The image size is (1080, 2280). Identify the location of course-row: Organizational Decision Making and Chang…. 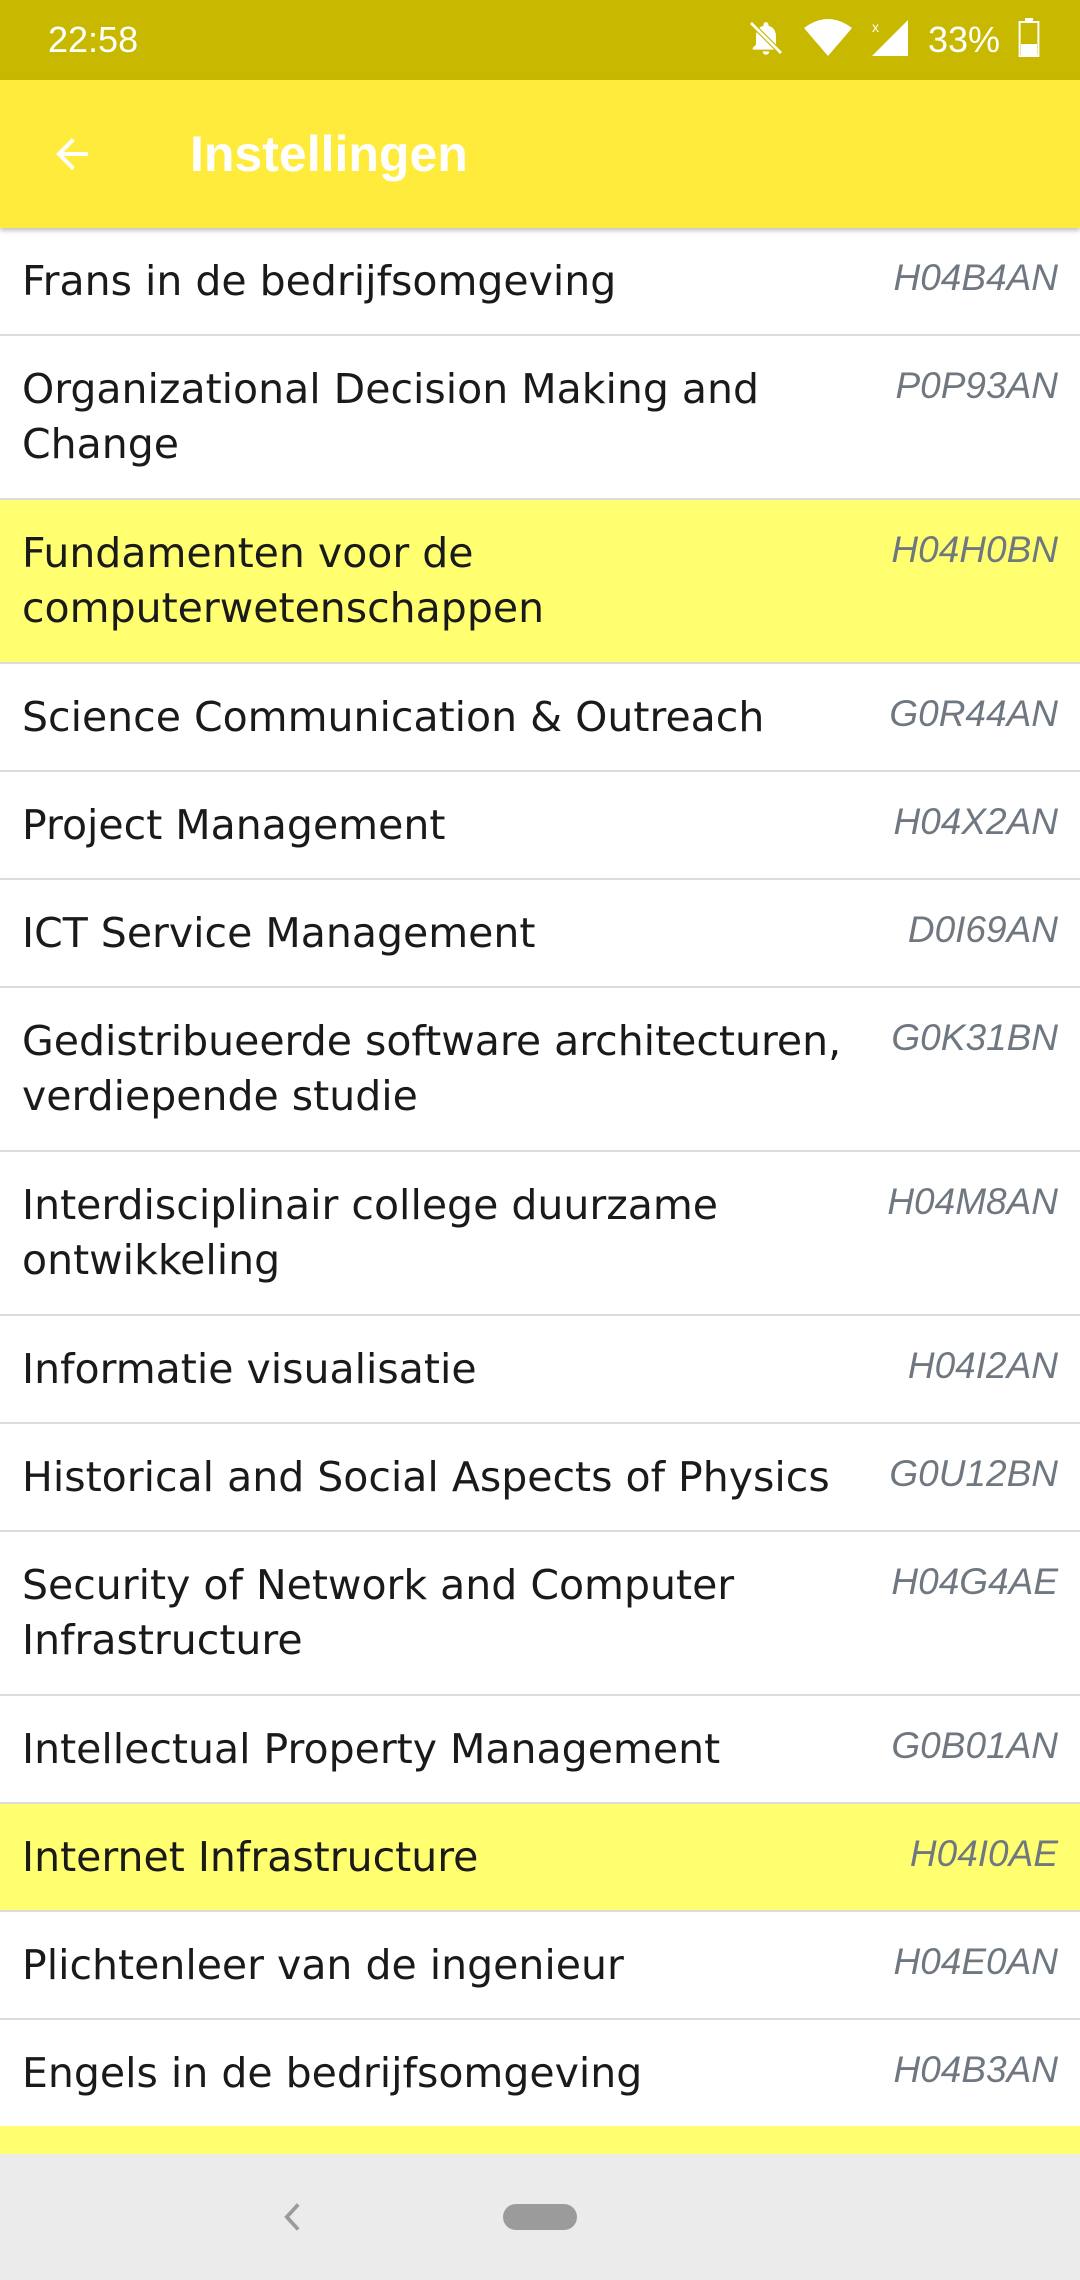
(540, 418).